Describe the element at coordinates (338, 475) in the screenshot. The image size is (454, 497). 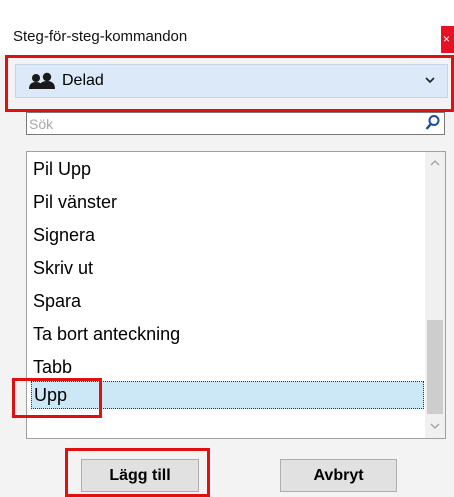
I see `cancel-button: Avbryt` at that location.